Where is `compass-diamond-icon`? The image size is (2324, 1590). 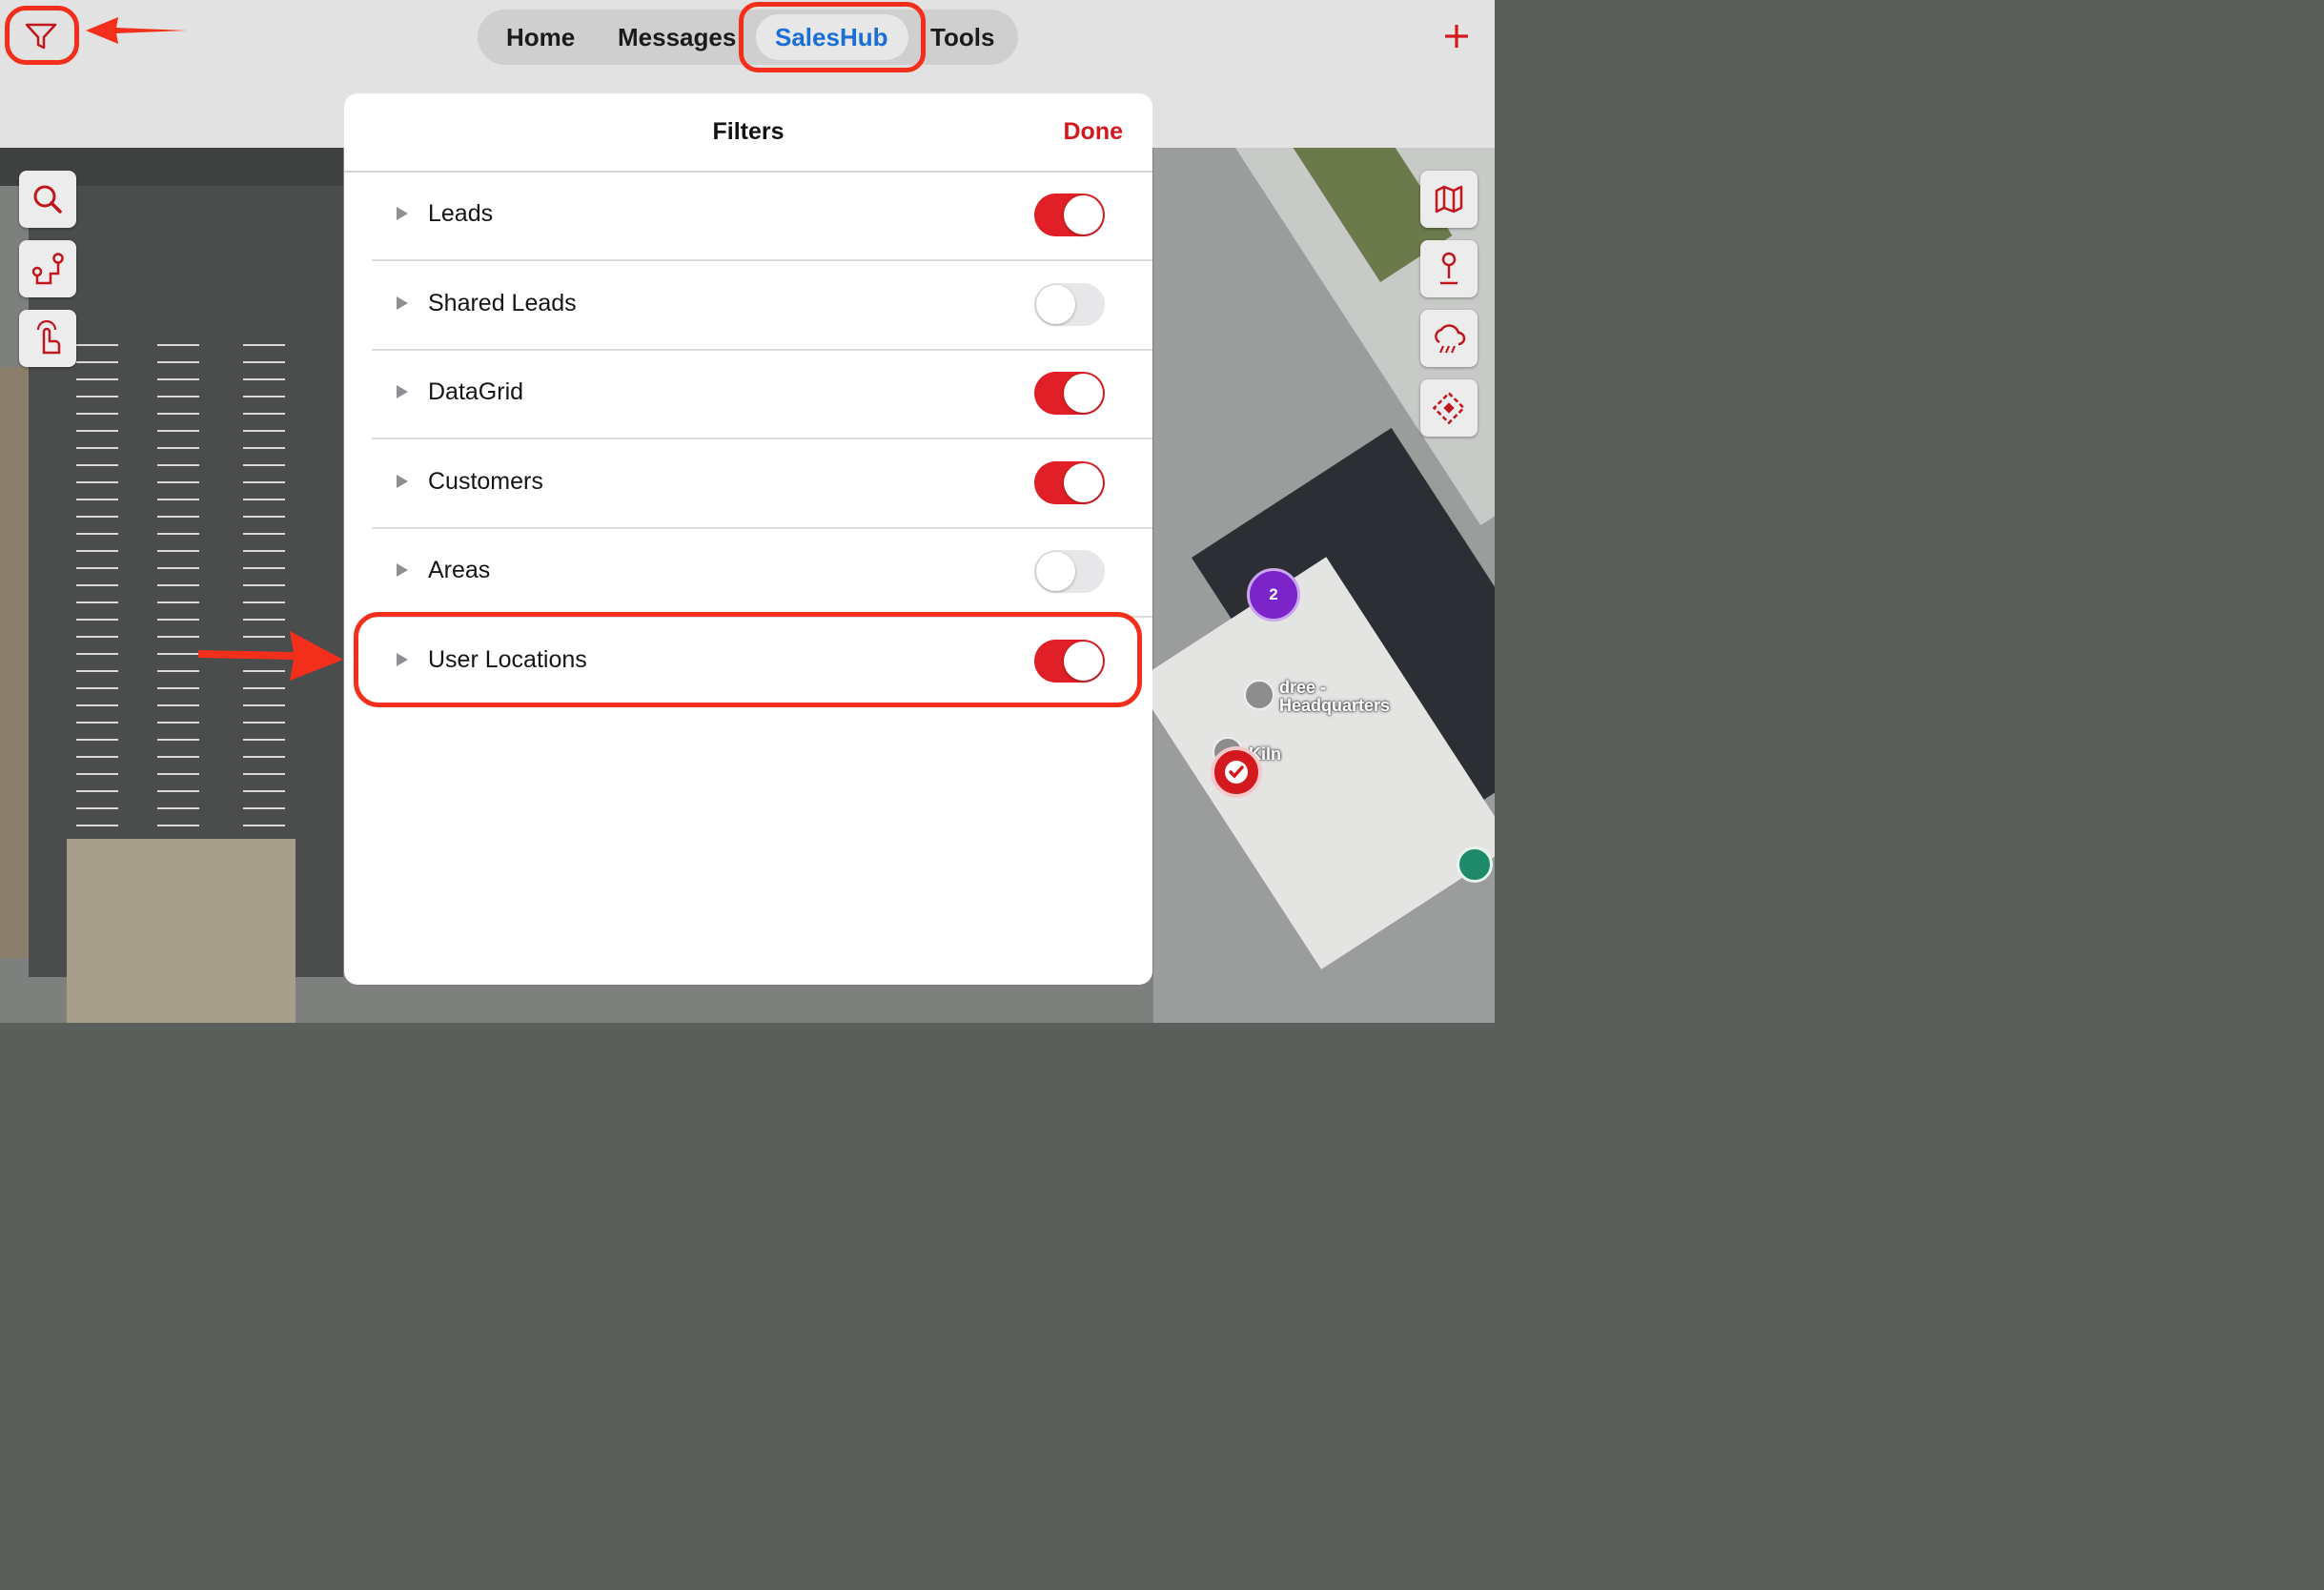 compass-diamond-icon is located at coordinates (1449, 408).